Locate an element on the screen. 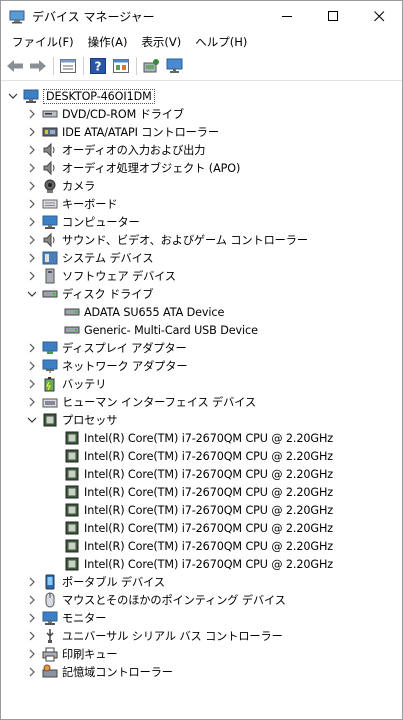 The width and height of the screenshot is (403, 720). tree-device-label: ADATA SU655 ATA Device is located at coordinates (154, 312).